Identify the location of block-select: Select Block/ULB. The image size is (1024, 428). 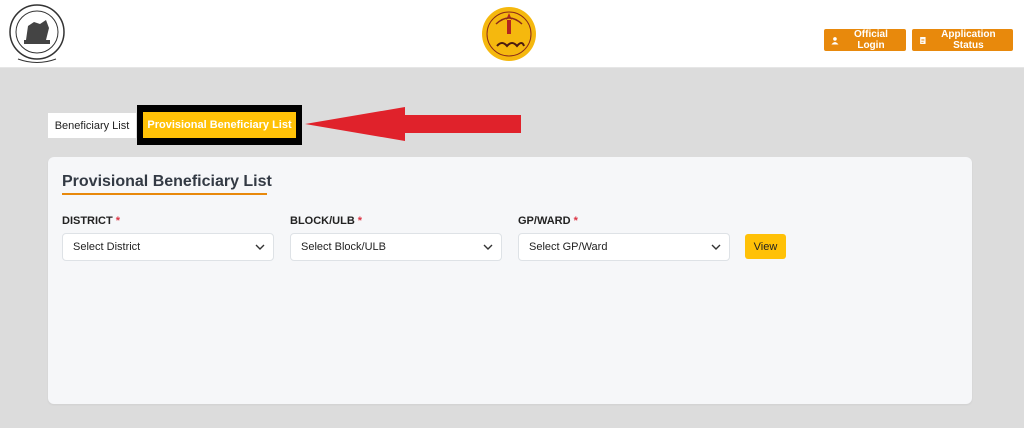
(396, 247).